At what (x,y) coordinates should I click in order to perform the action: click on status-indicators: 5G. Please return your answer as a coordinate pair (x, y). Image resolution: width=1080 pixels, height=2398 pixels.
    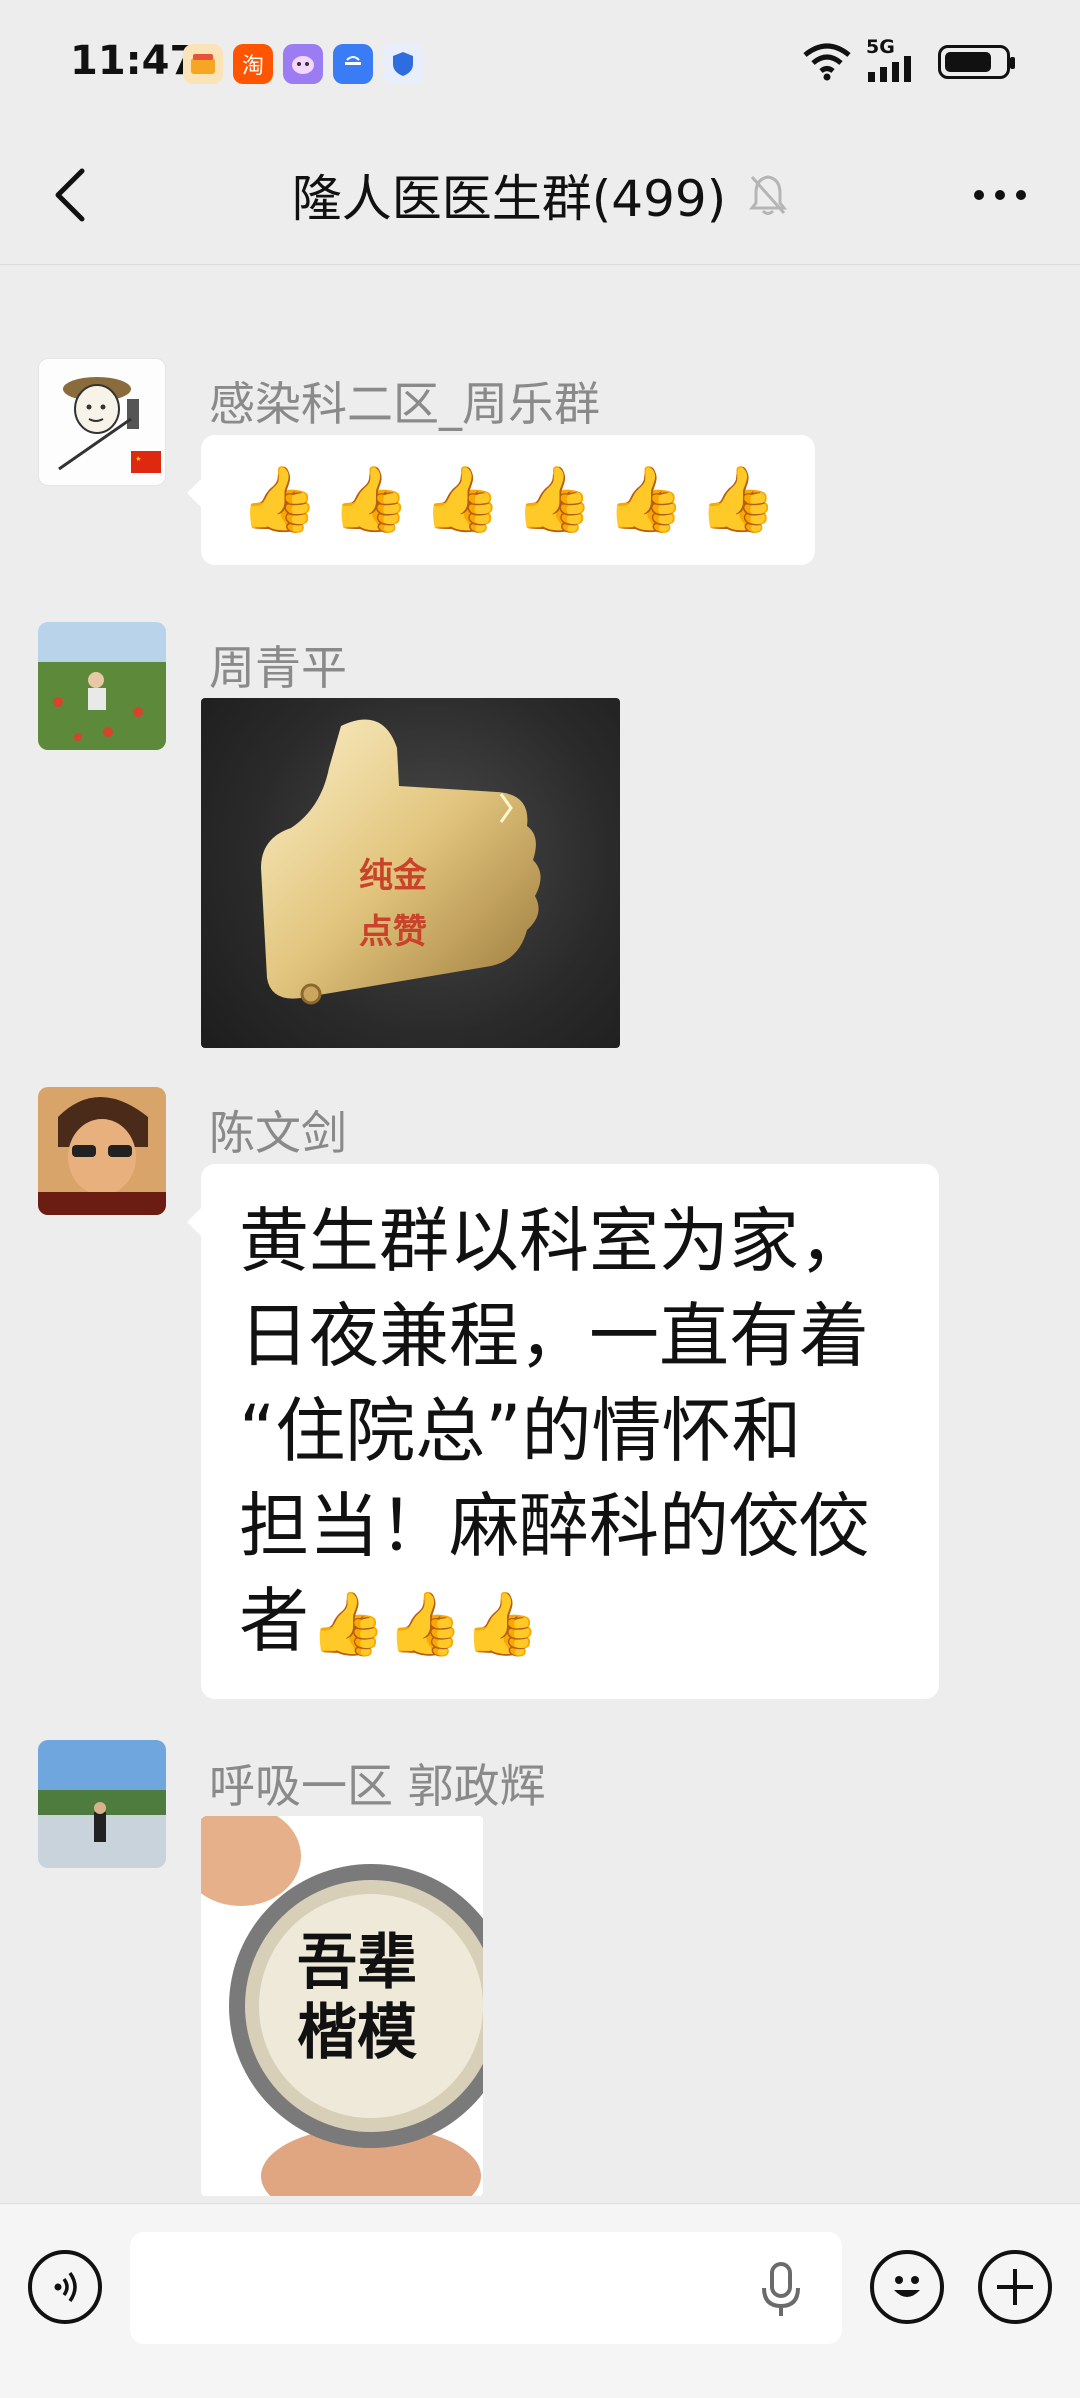
    Looking at the image, I should click on (908, 59).